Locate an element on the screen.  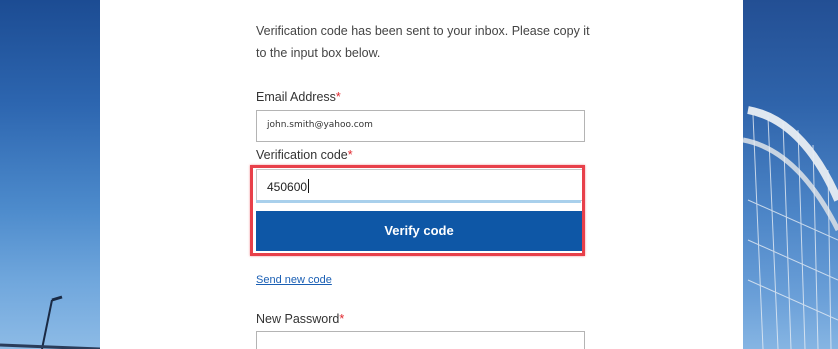
verification-code-field: 450600 is located at coordinates (420, 185).